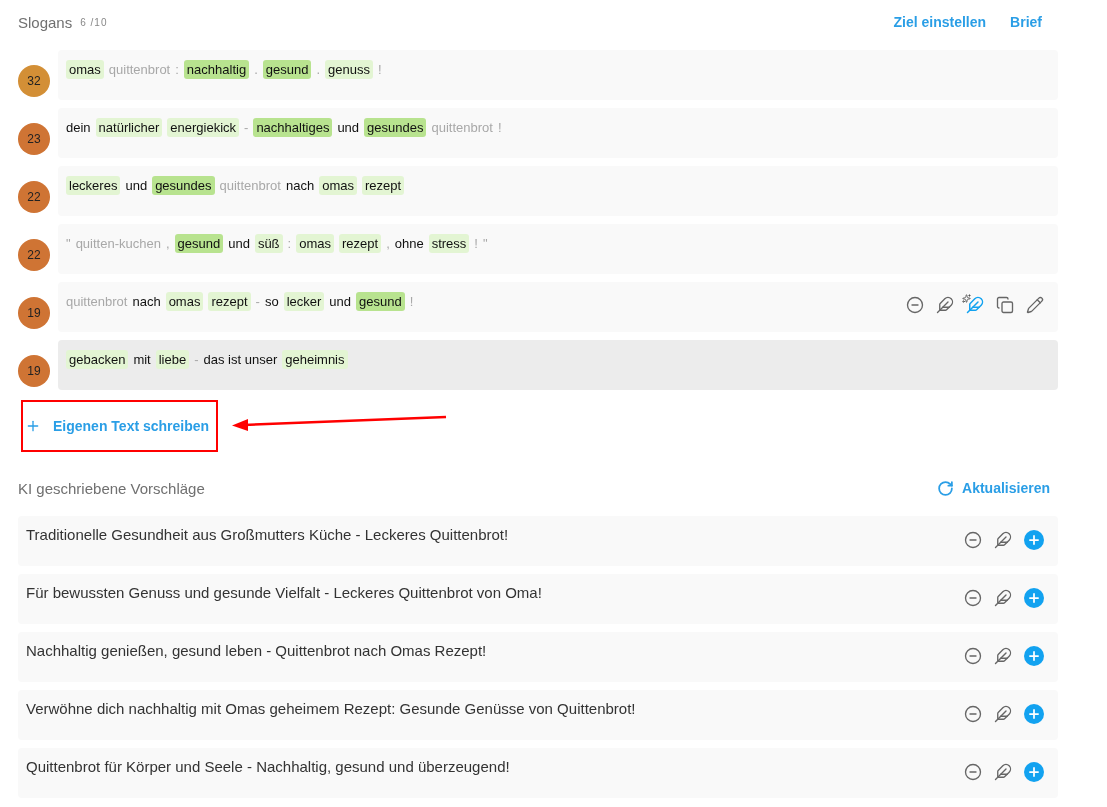  Describe the element at coordinates (142, 360) in the screenshot. I see `slogan-word: mit` at that location.